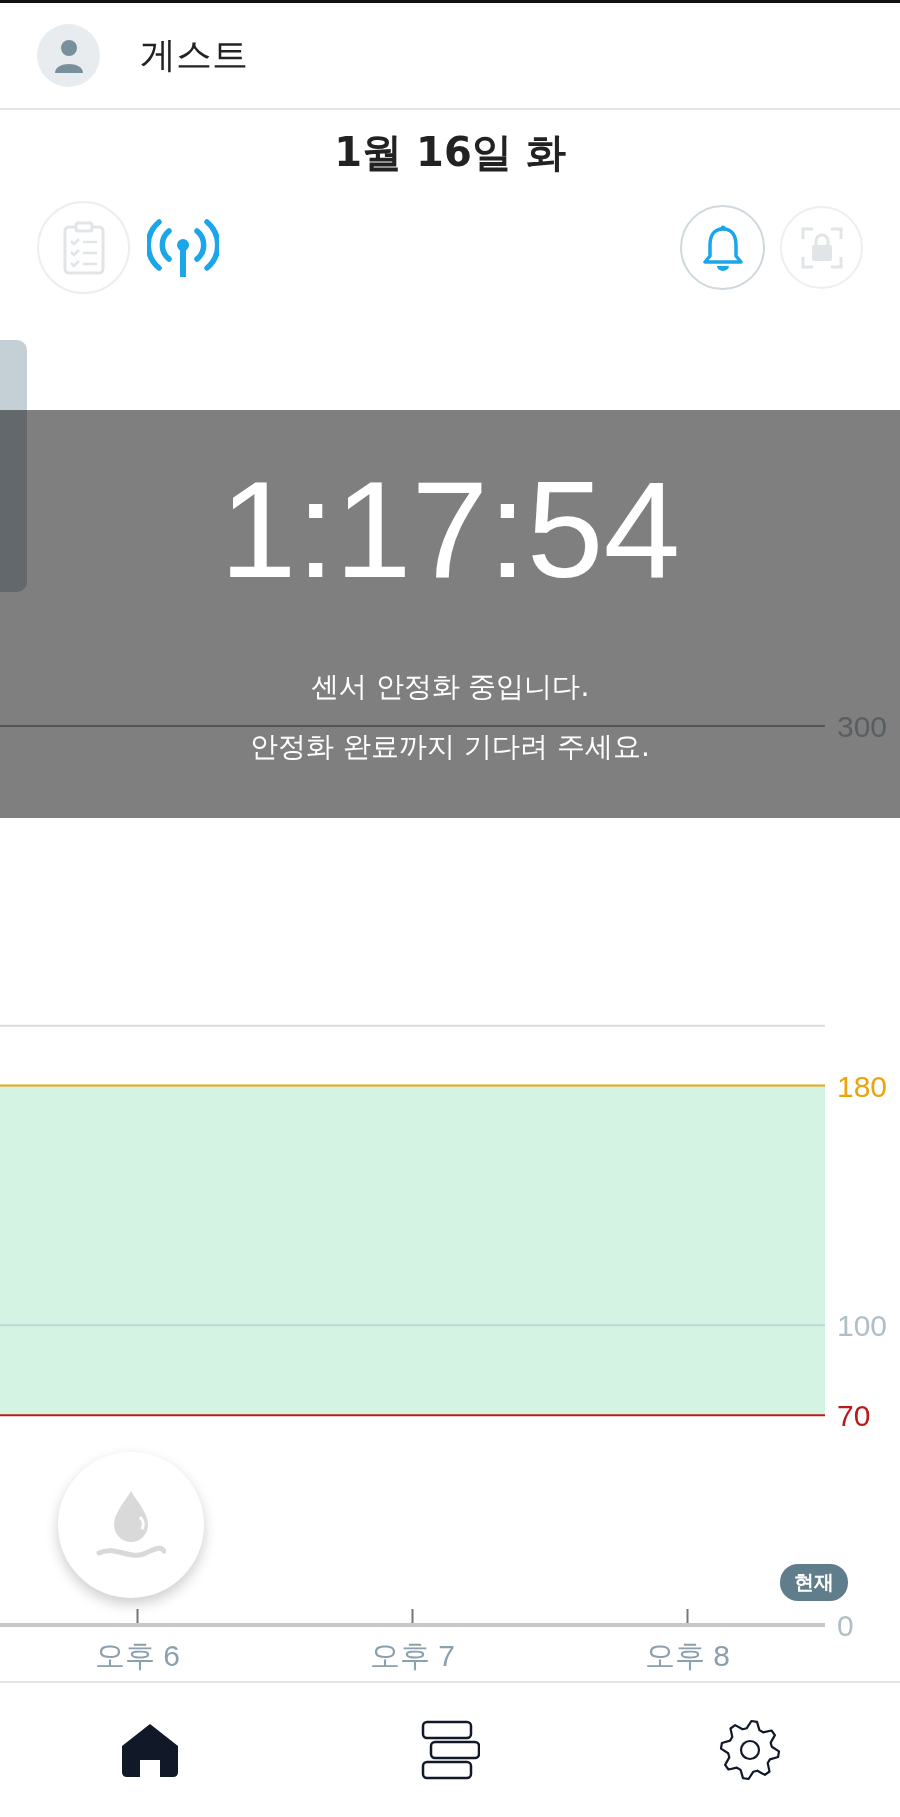 The width and height of the screenshot is (900, 1817). Describe the element at coordinates (450, 152) in the screenshot. I see `date-title: 1월 16일 화` at that location.